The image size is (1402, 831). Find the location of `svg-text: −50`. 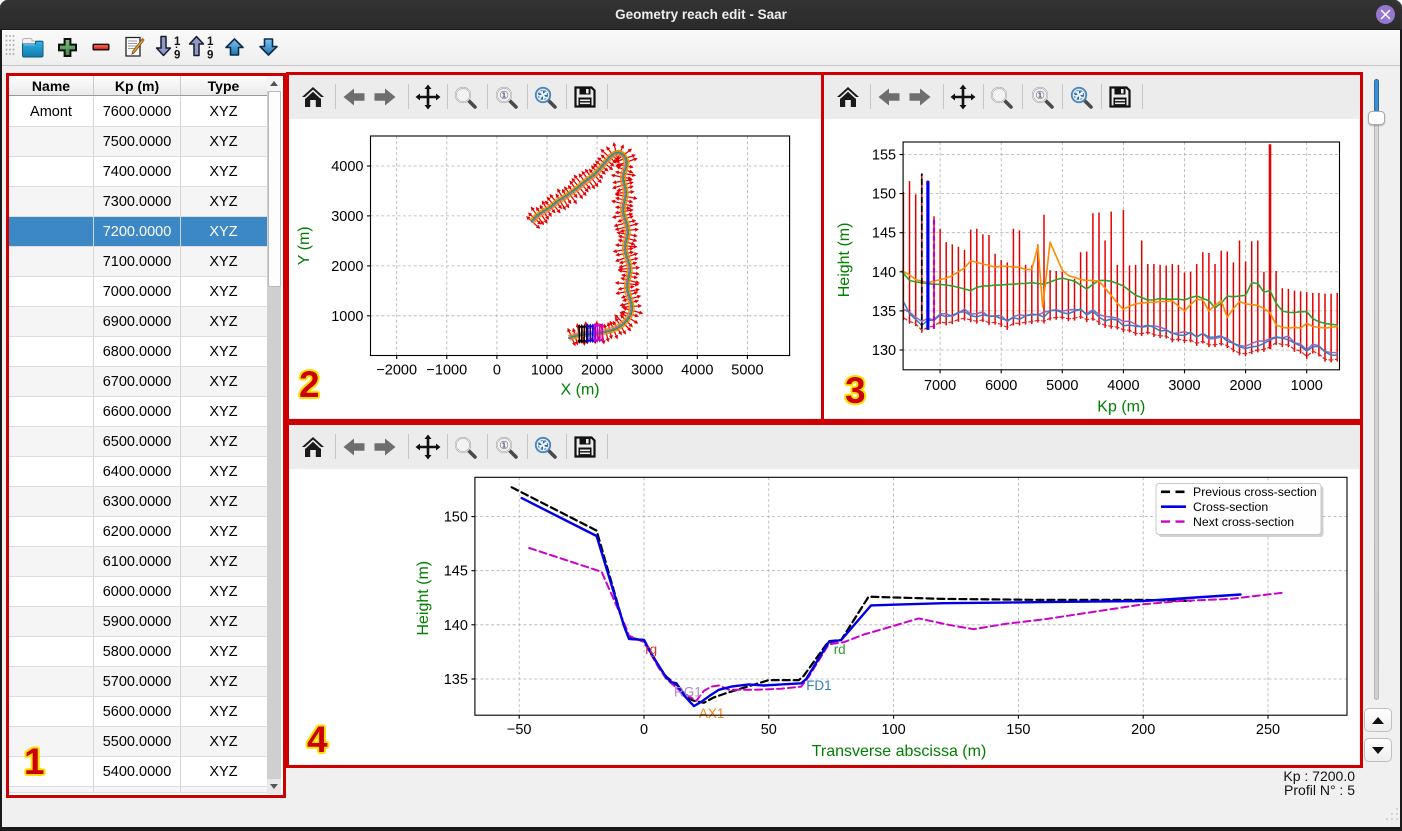

svg-text: −50 is located at coordinates (518, 730).